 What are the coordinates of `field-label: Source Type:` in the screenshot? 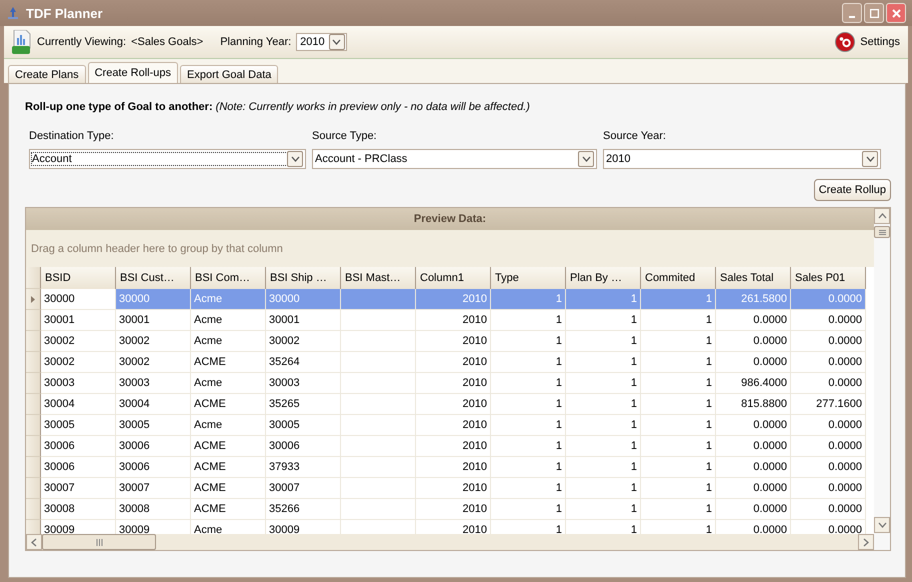 It's located at (345, 136).